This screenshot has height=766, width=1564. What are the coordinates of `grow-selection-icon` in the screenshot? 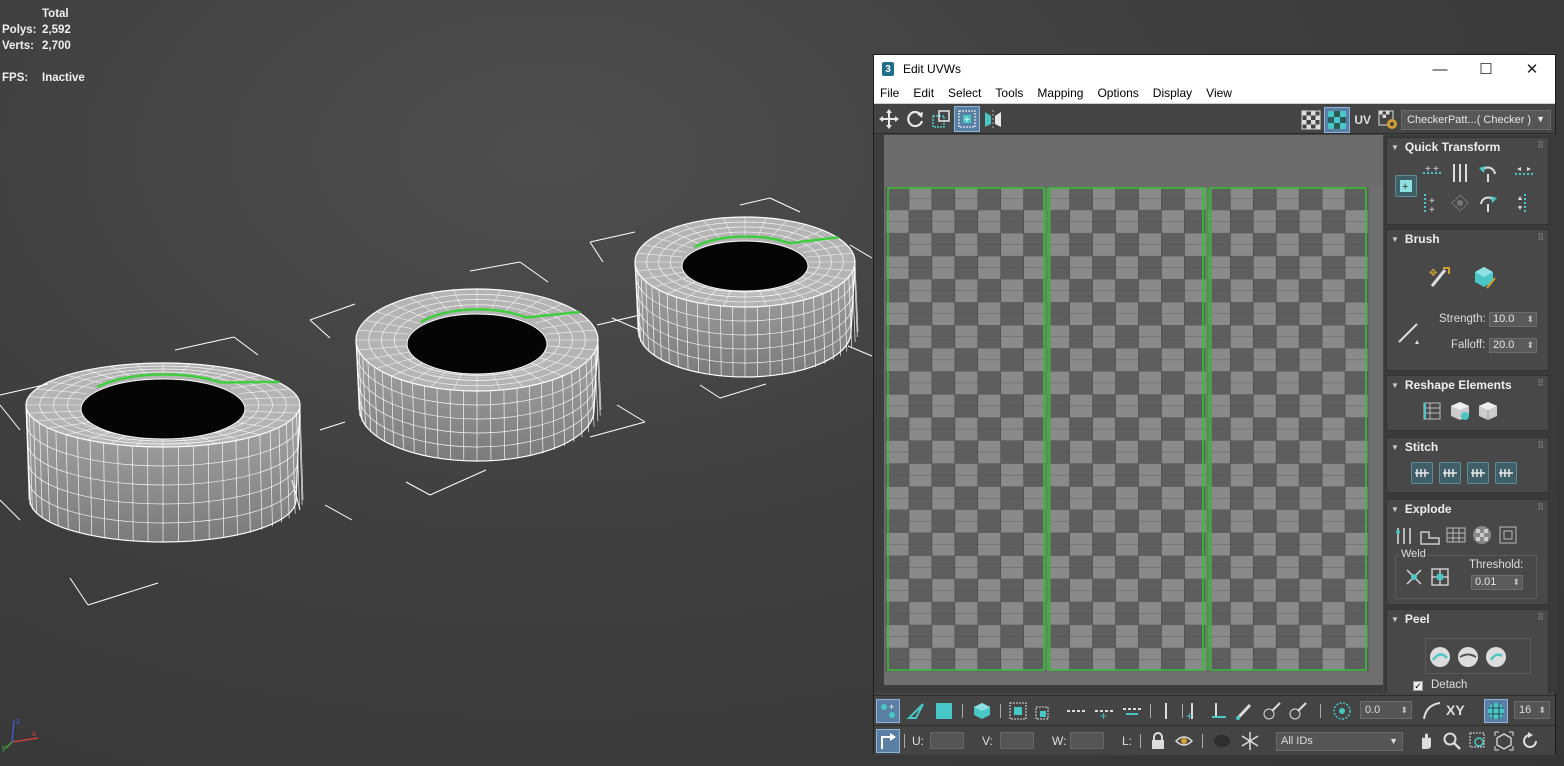 It's located at (1018, 711).